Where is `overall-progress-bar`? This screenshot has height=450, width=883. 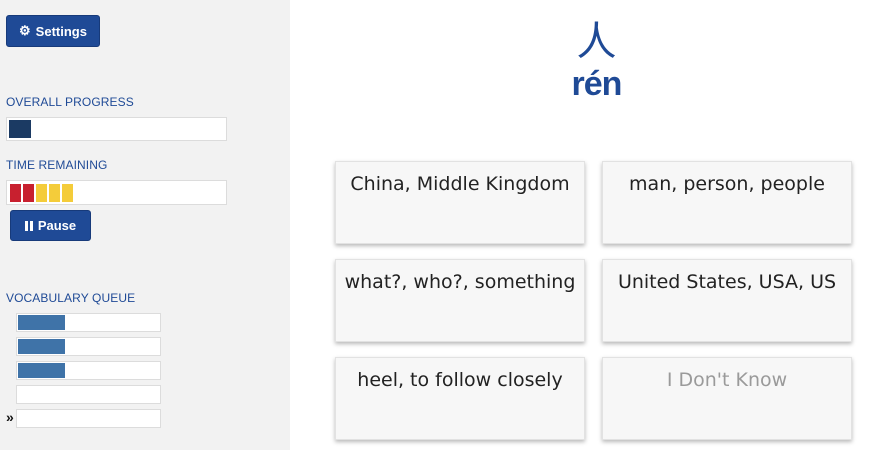 overall-progress-bar is located at coordinates (116, 129).